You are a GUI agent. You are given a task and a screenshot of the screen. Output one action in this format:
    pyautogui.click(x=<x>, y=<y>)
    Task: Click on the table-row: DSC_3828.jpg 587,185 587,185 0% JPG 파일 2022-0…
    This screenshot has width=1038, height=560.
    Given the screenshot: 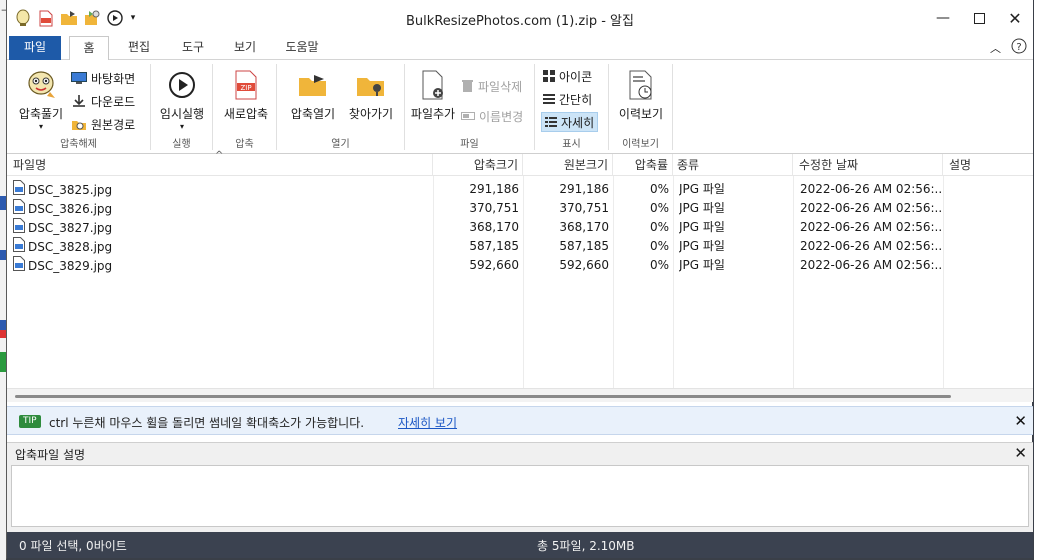 What is the action you would take?
    pyautogui.click(x=520, y=246)
    